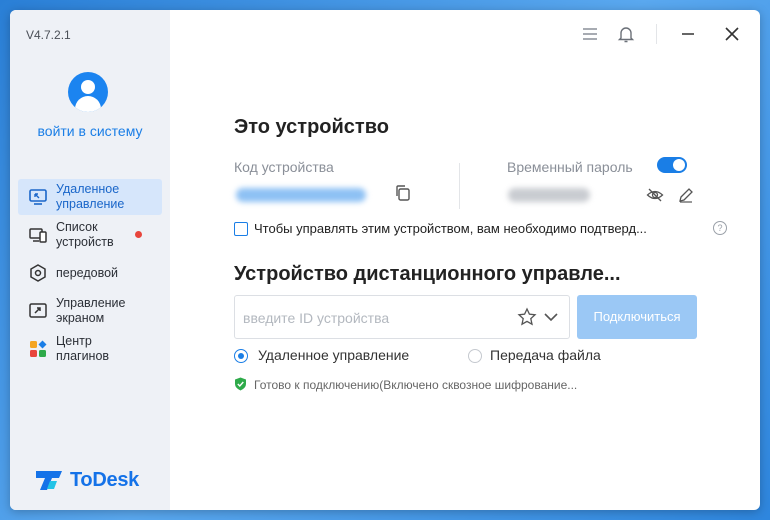  I want to click on device-code-value-blurred, so click(301, 195).